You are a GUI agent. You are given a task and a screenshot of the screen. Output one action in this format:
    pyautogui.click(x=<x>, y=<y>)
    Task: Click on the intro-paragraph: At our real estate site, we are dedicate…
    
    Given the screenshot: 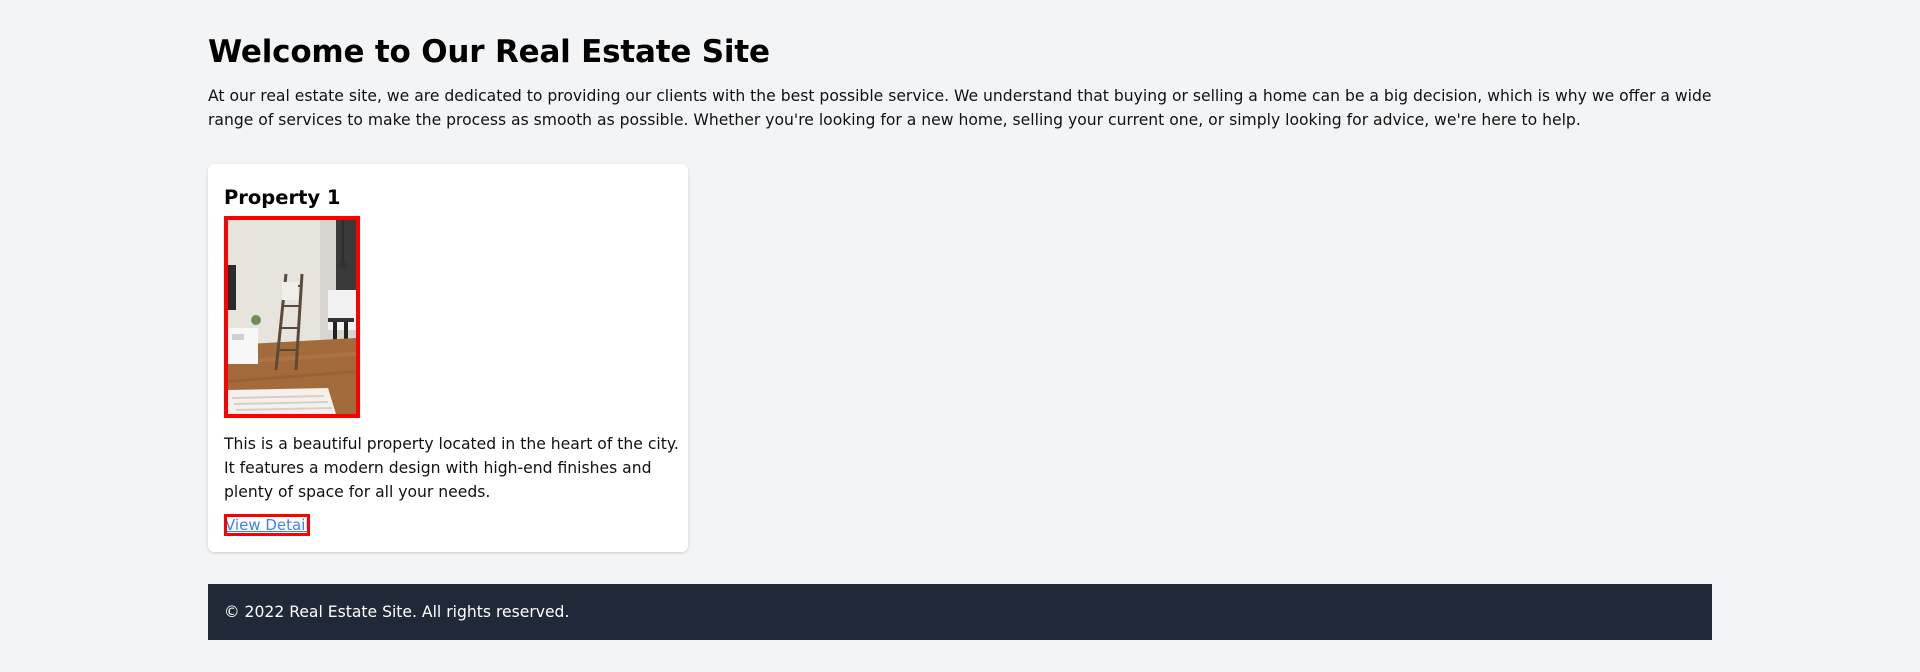 What is the action you would take?
    pyautogui.click(x=960, y=108)
    